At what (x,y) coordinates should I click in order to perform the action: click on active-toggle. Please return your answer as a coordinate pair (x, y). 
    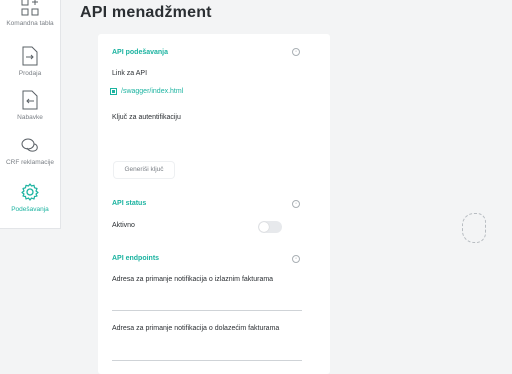
    Looking at the image, I should click on (270, 227).